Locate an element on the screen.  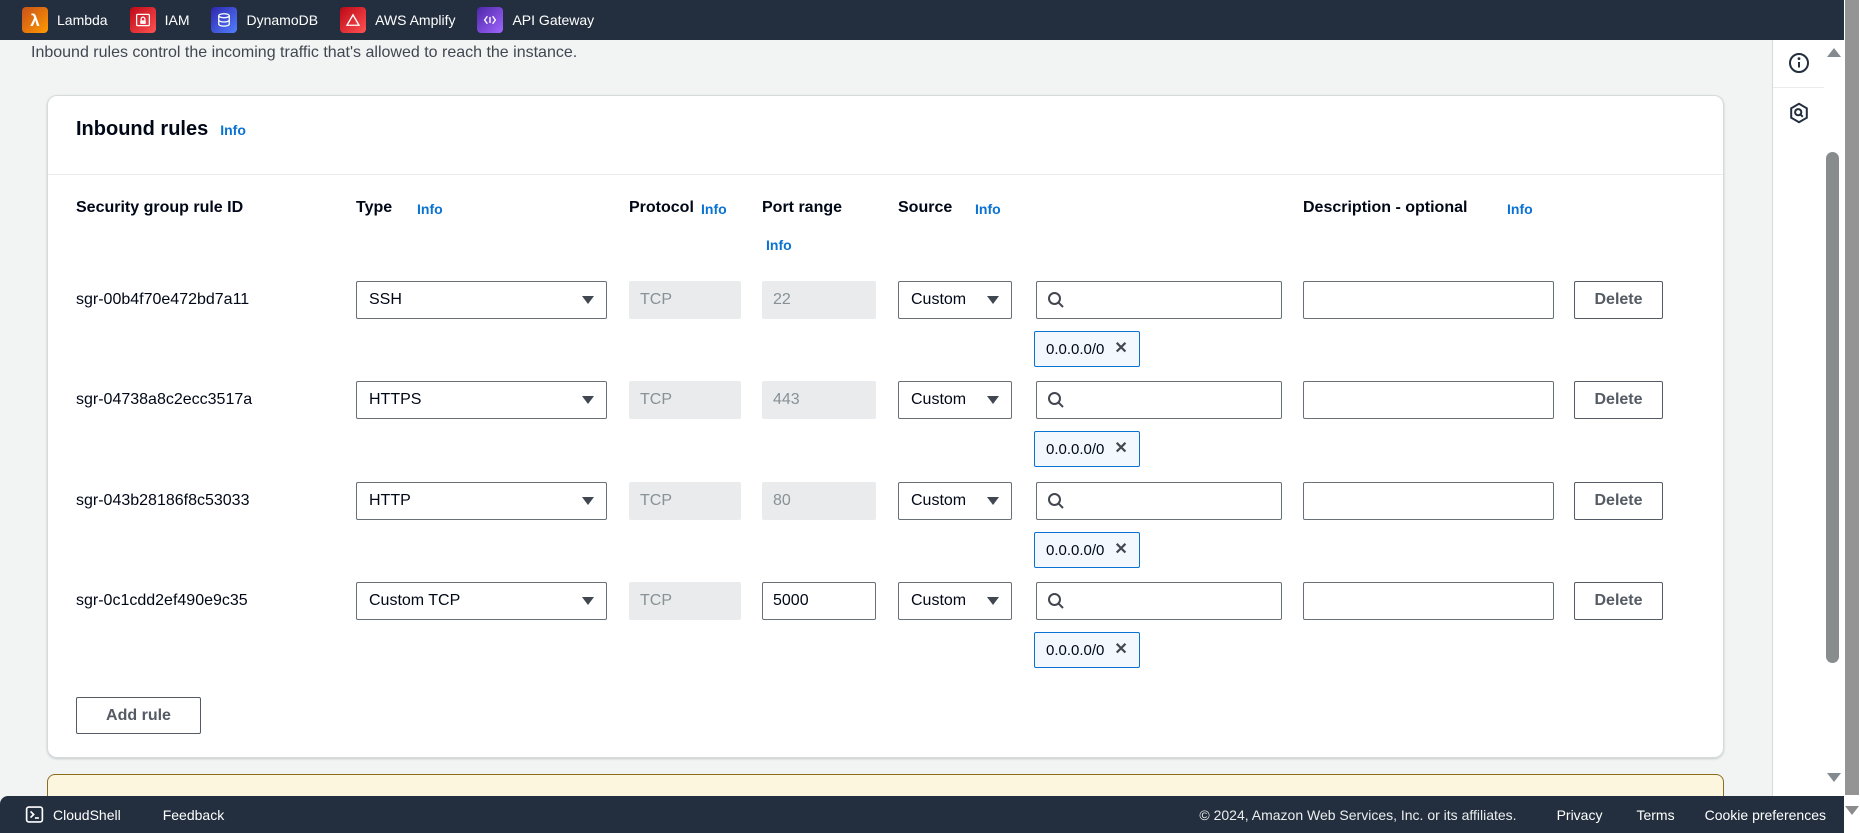
terms-link: Terms is located at coordinates (1655, 815).